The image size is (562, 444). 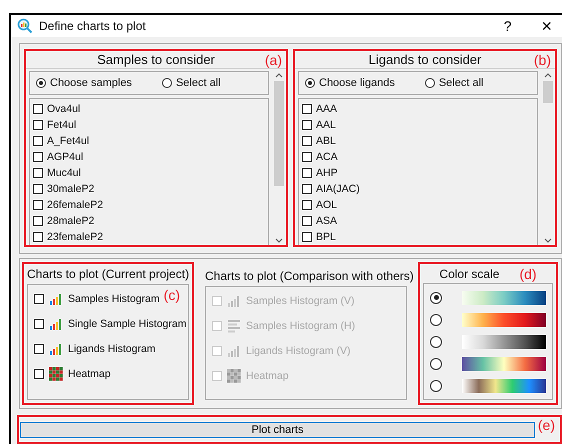 What do you see at coordinates (150, 189) in the screenshot?
I see `list-item: 30maleP2` at bounding box center [150, 189].